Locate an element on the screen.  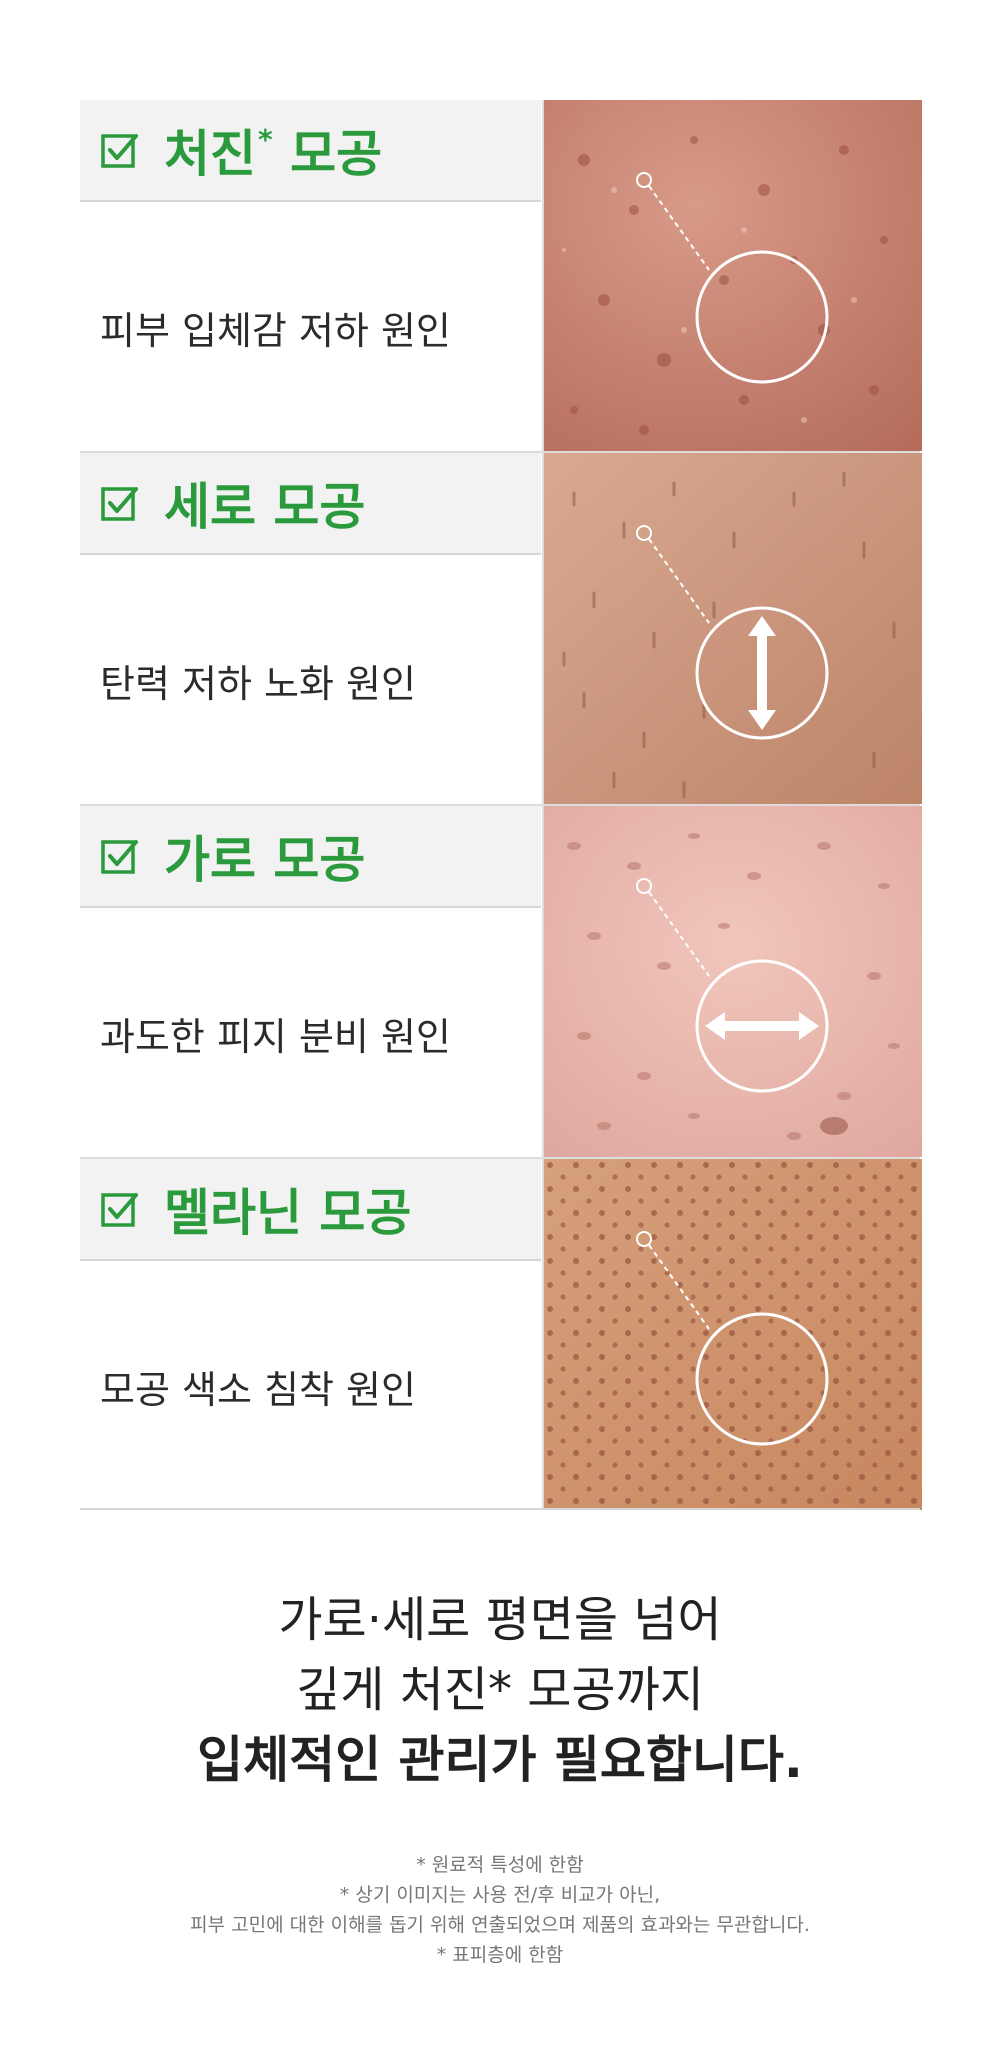
pore-info: 세로 모공 탄력 저하 노화 원인 is located at coordinates (310, 628).